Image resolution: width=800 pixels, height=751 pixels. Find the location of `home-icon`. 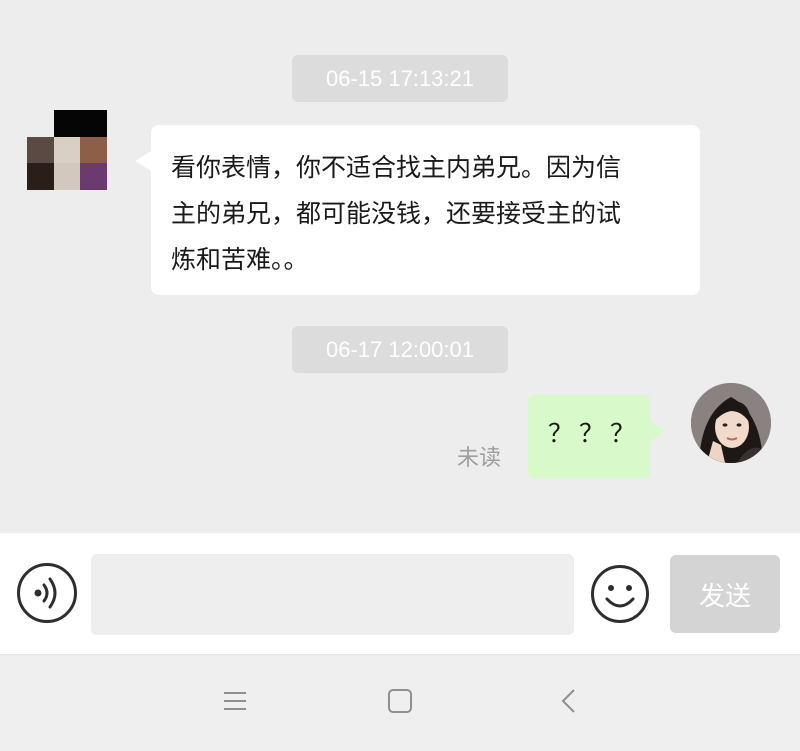

home-icon is located at coordinates (400, 701).